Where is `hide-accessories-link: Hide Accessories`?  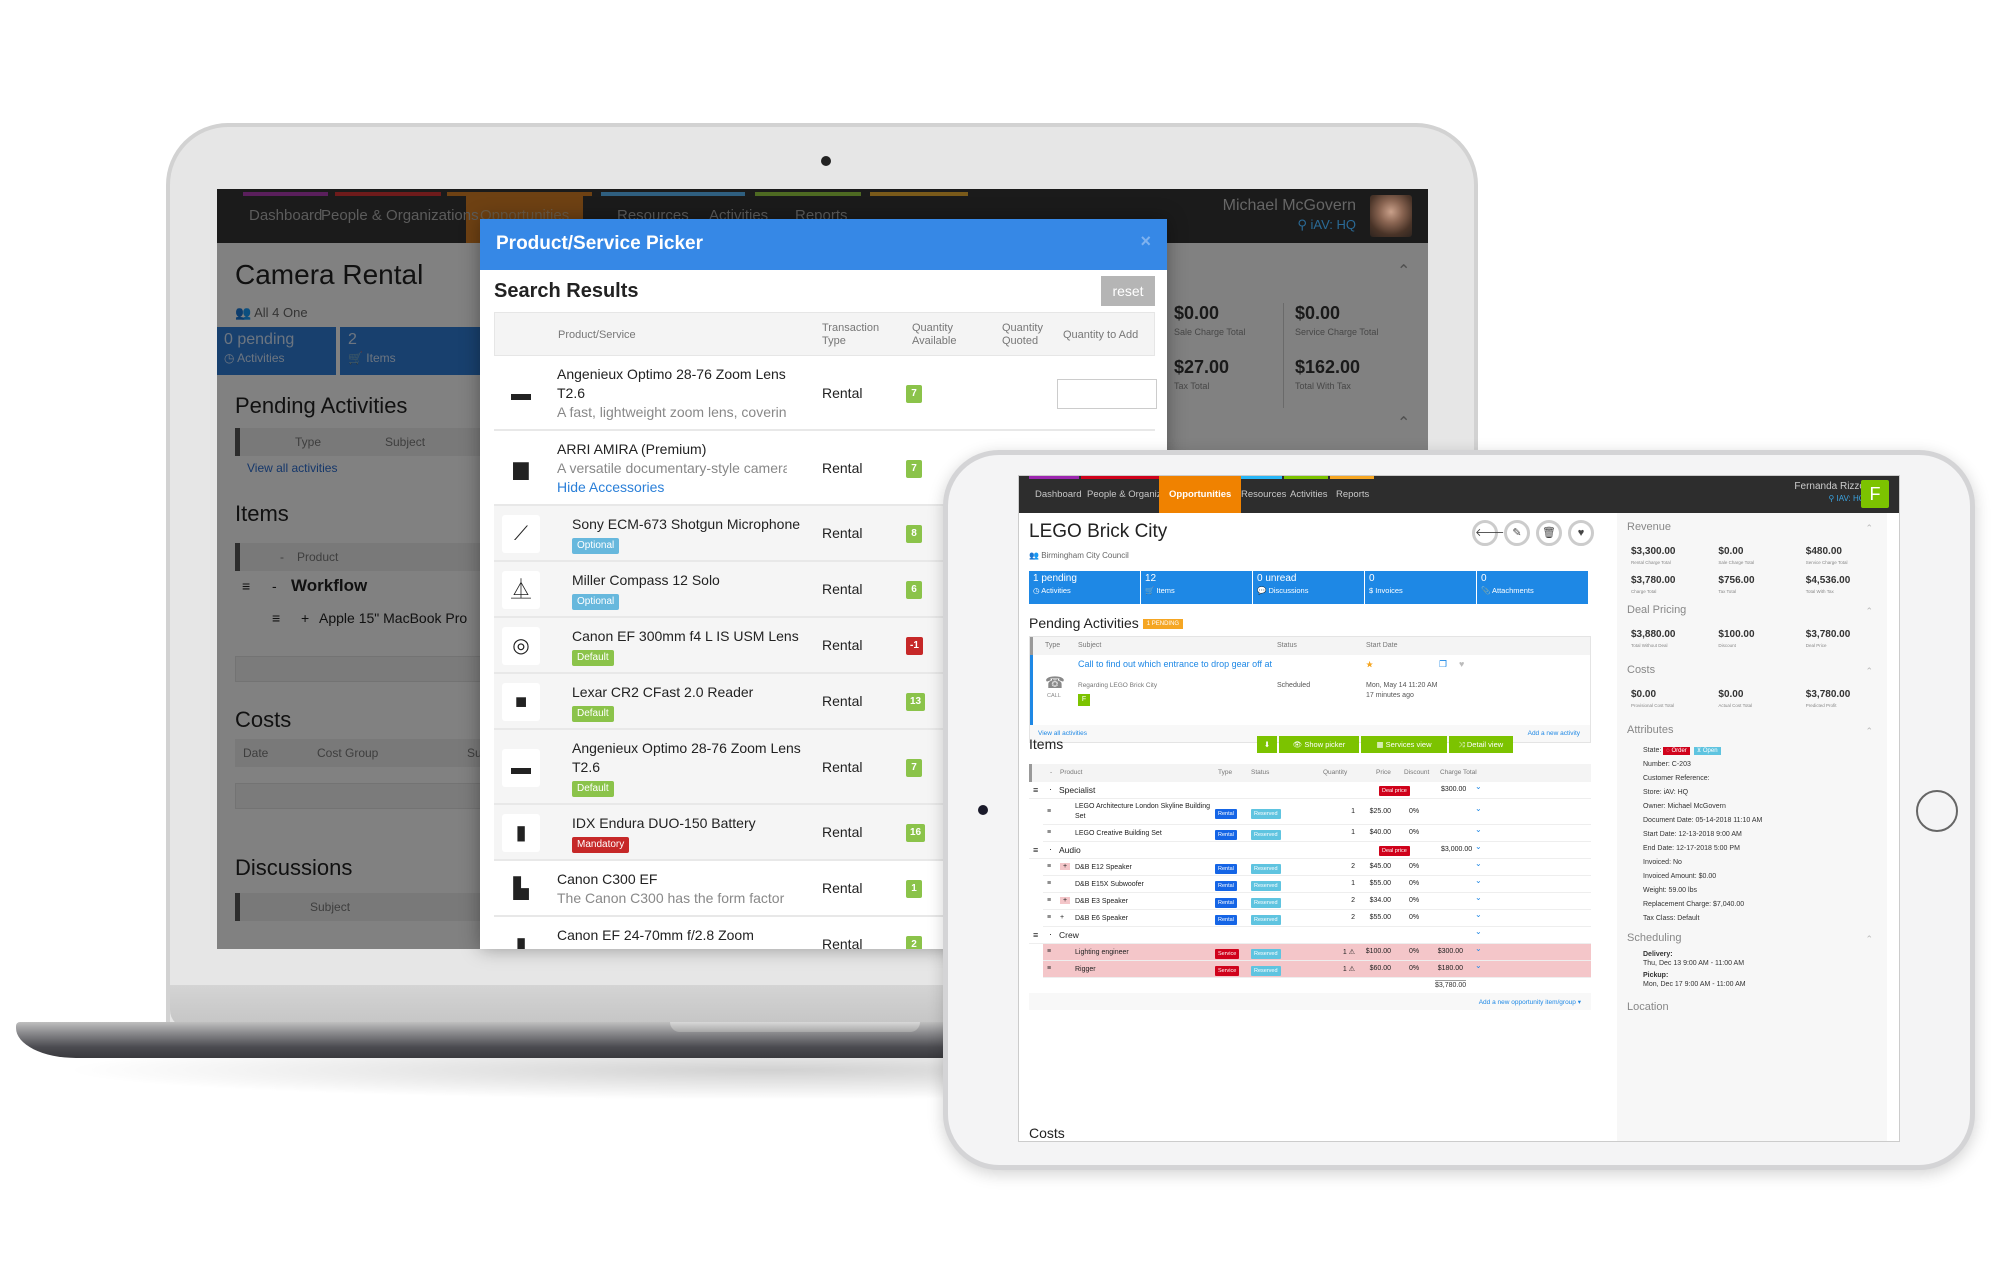 hide-accessories-link: Hide Accessories is located at coordinates (672, 487).